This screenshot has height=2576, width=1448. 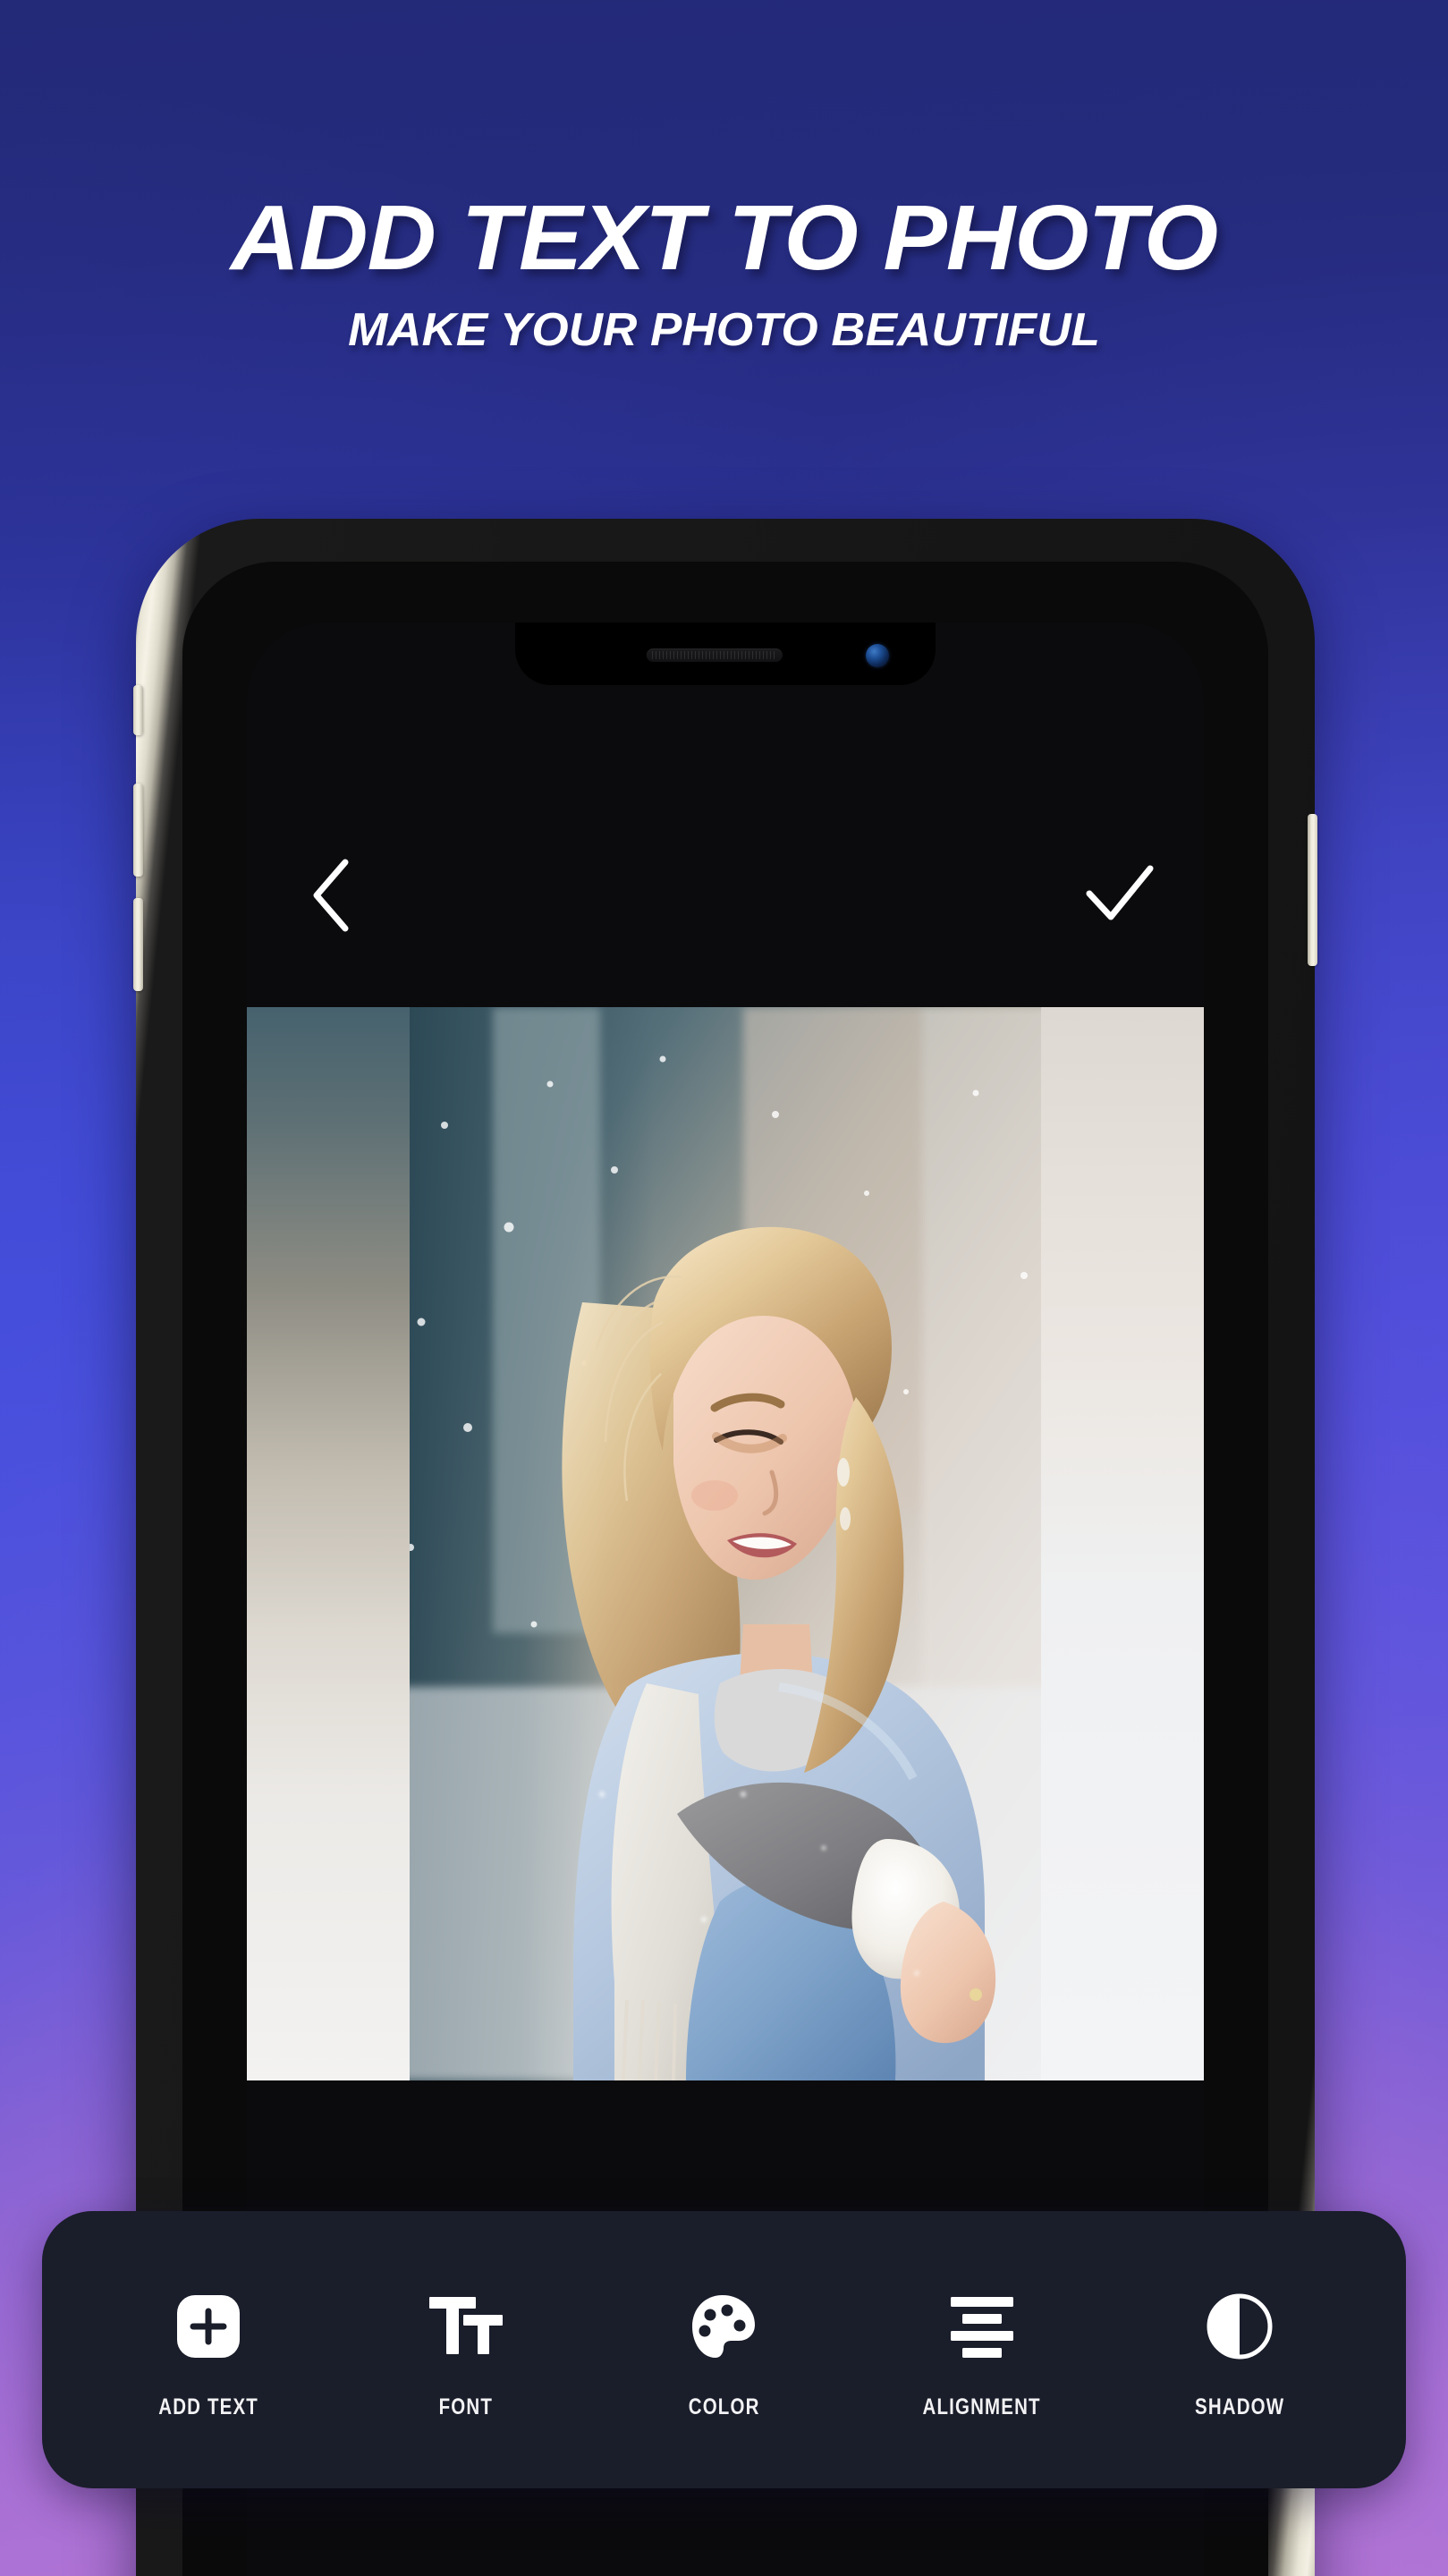 I want to click on tool-add-text-label: ADD TEXT, so click(x=208, y=2406).